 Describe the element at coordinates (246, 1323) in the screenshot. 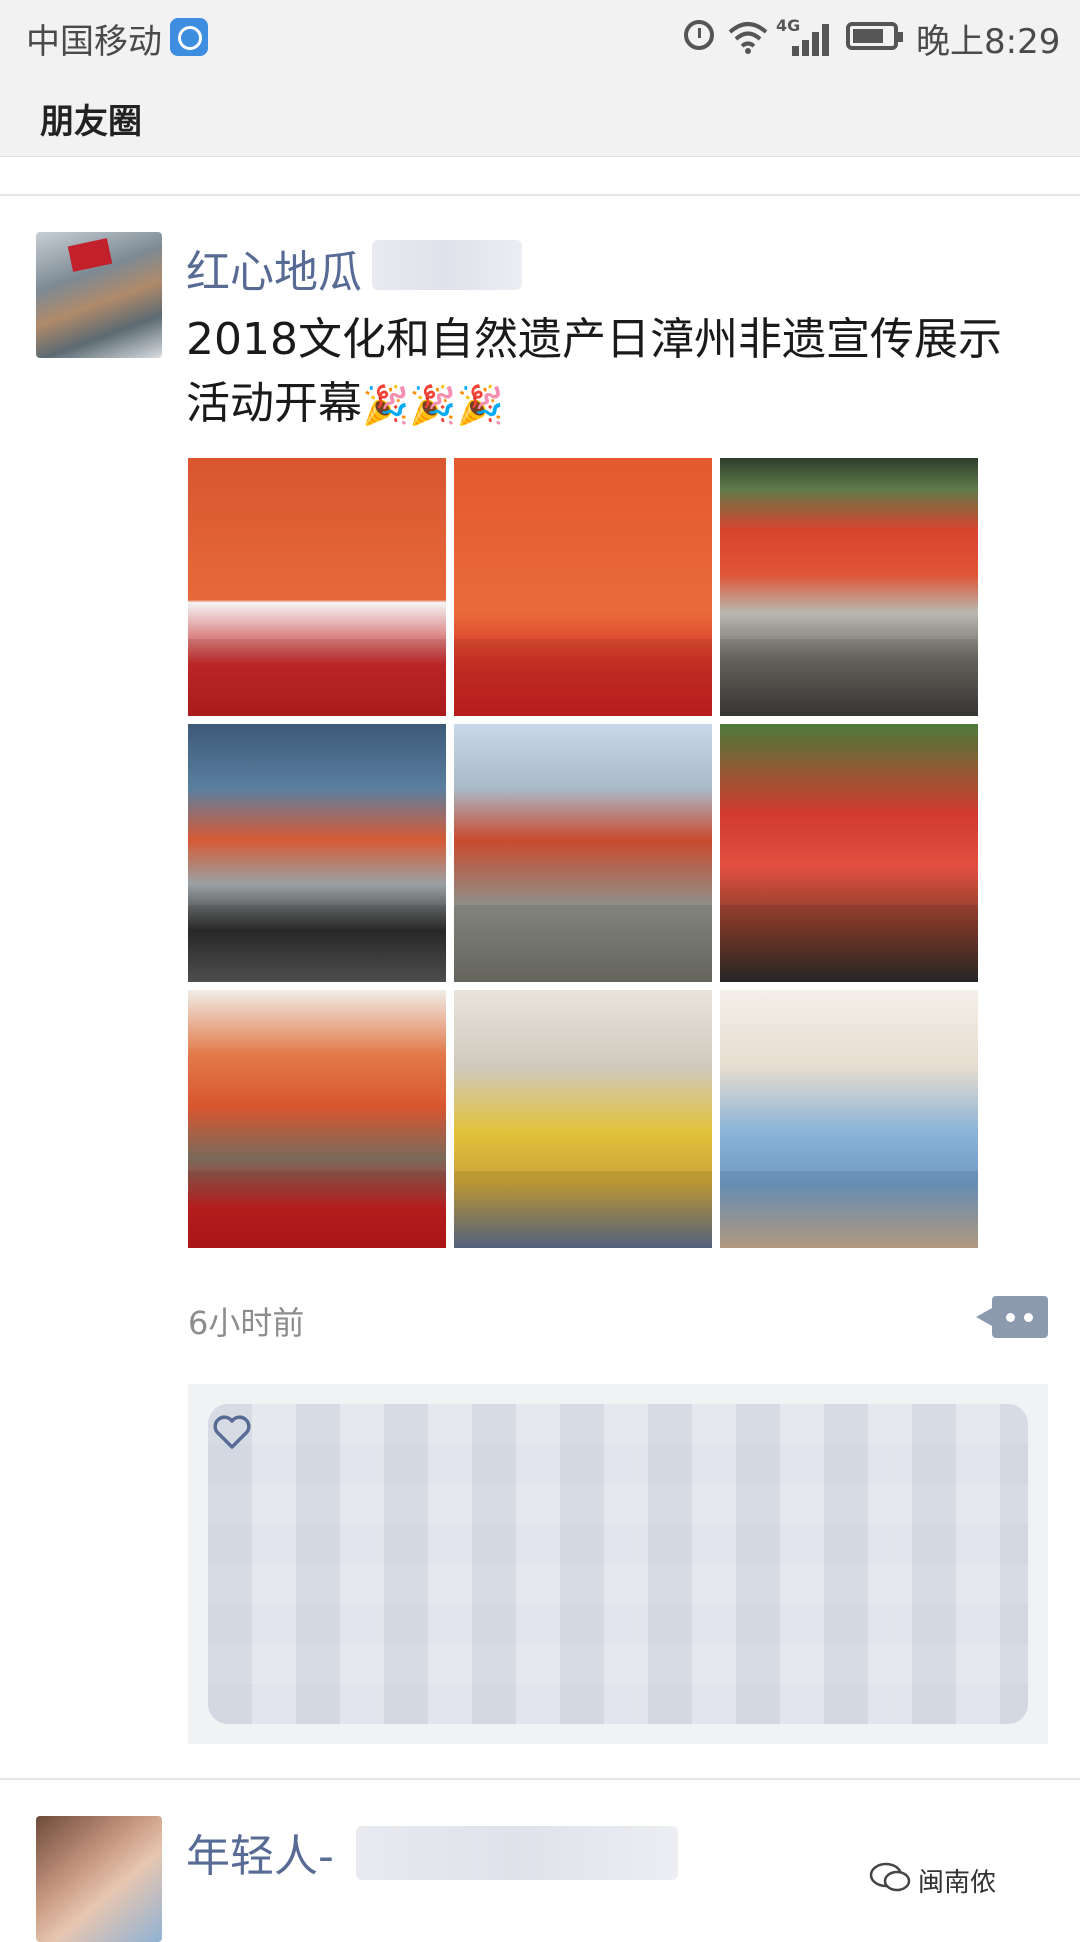

I see `post-timestamp: 6小时前` at that location.